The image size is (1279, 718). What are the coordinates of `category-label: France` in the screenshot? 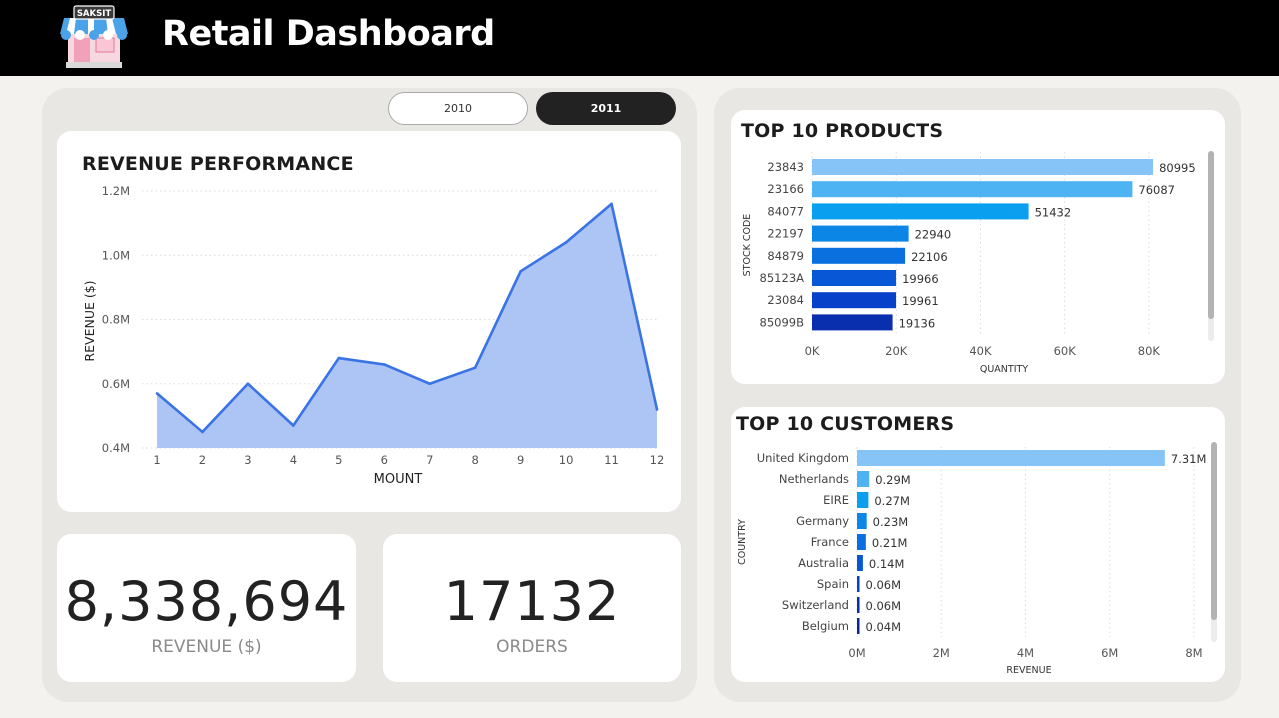 It's located at (830, 542).